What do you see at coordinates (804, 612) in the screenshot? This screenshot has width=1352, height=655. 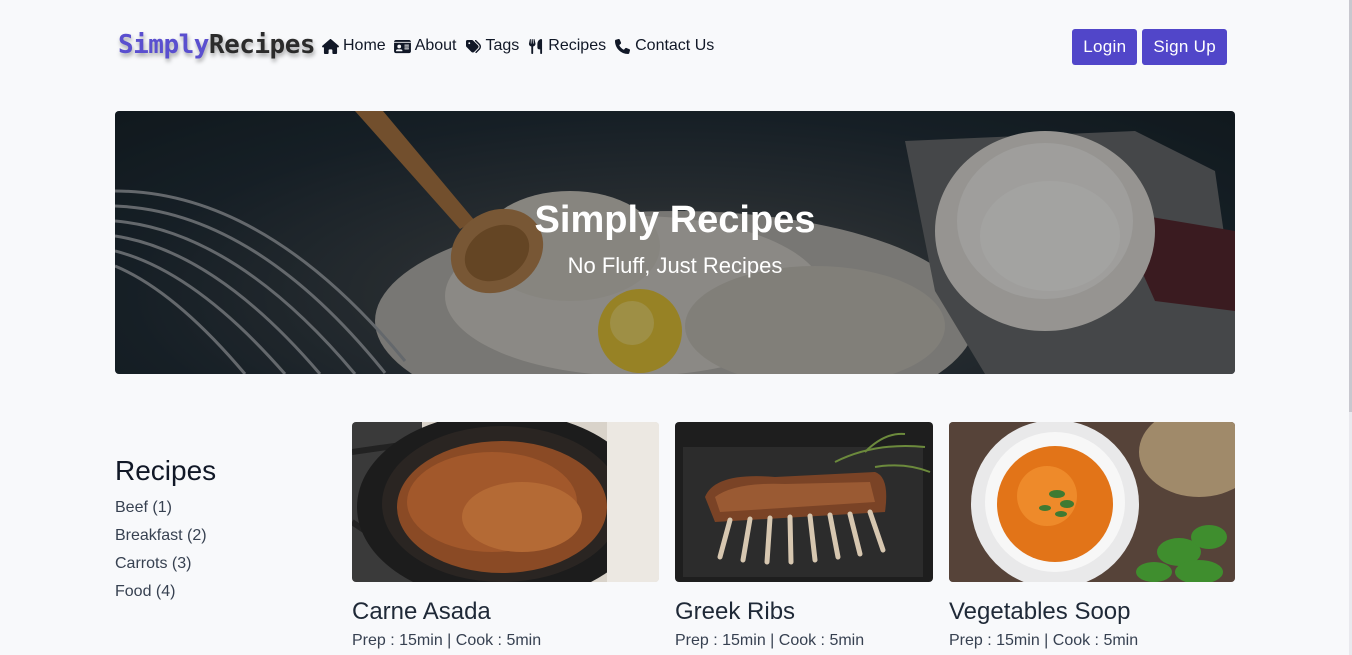 I see `recipe-title: Greek Ribs` at bounding box center [804, 612].